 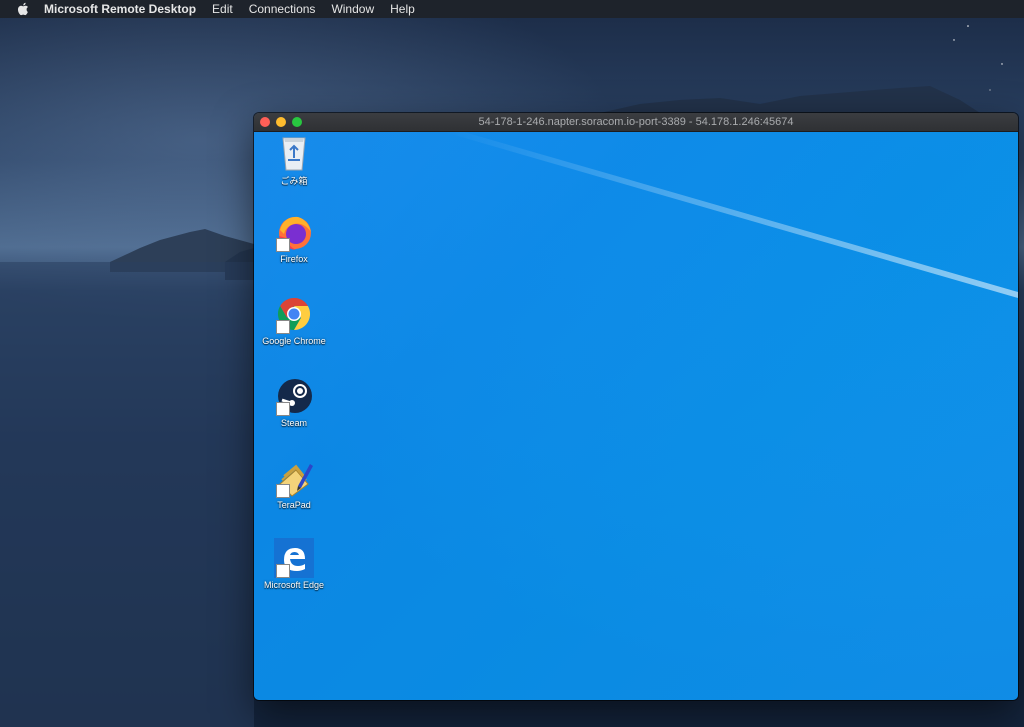 What do you see at coordinates (294, 505) in the screenshot?
I see `desktop-icon-label: TeraPad` at bounding box center [294, 505].